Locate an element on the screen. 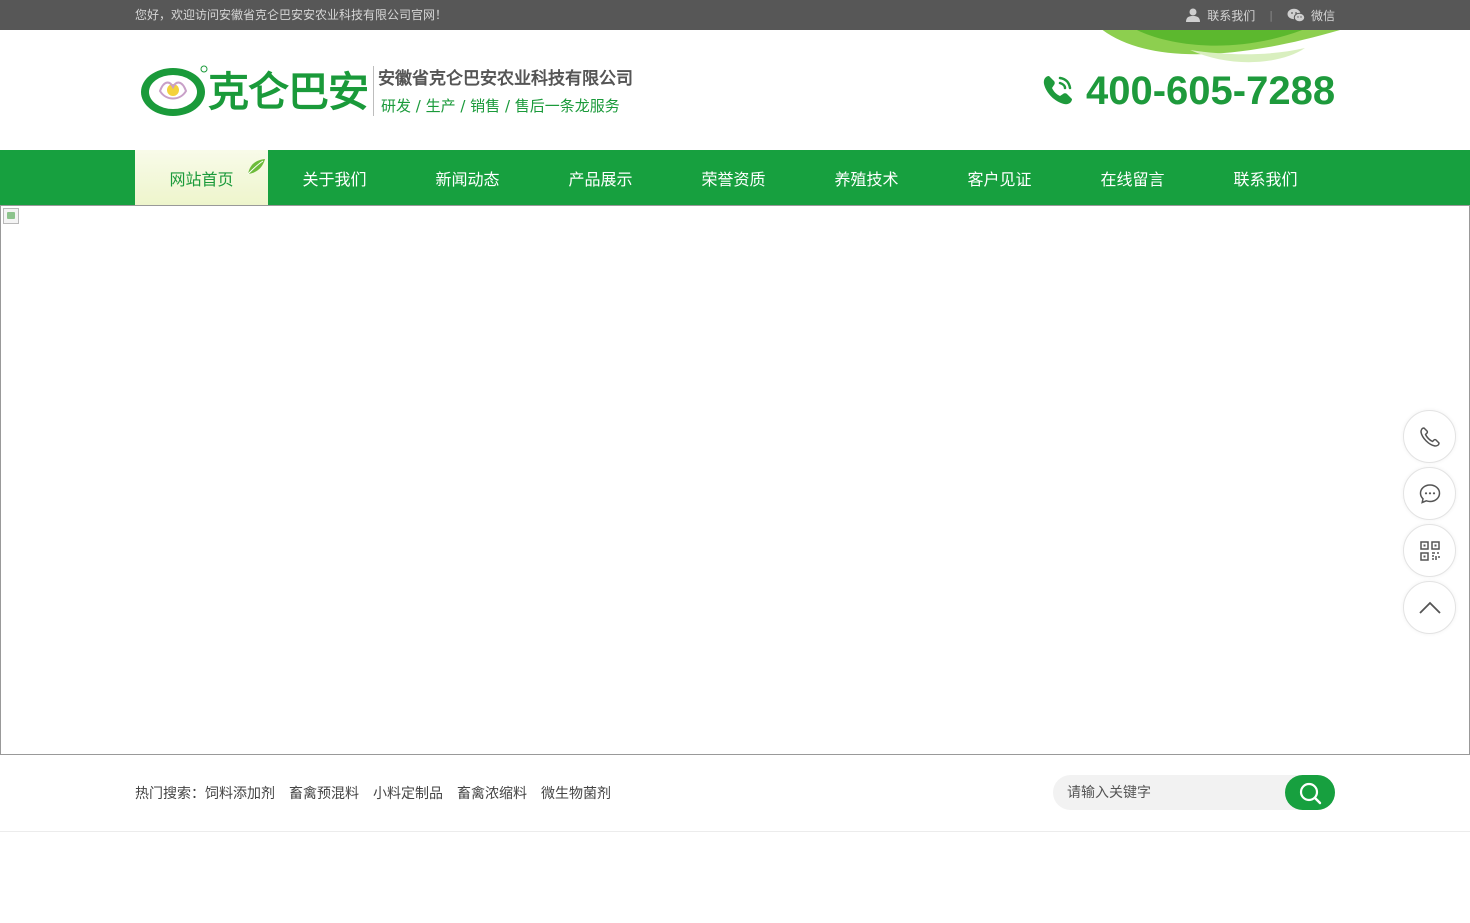 The width and height of the screenshot is (1470, 923). qrcode-icon is located at coordinates (1429, 550).